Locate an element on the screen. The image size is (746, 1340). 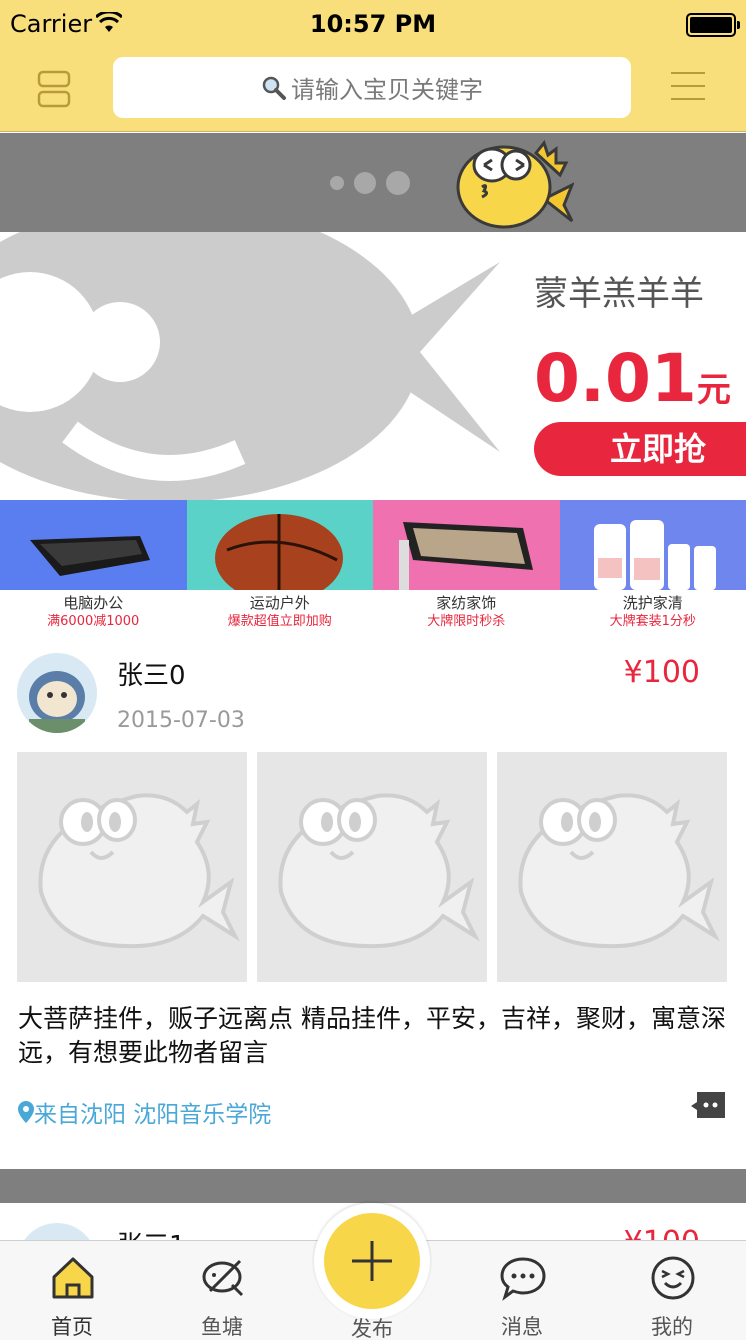
menu-icon is located at coordinates (688, 86).